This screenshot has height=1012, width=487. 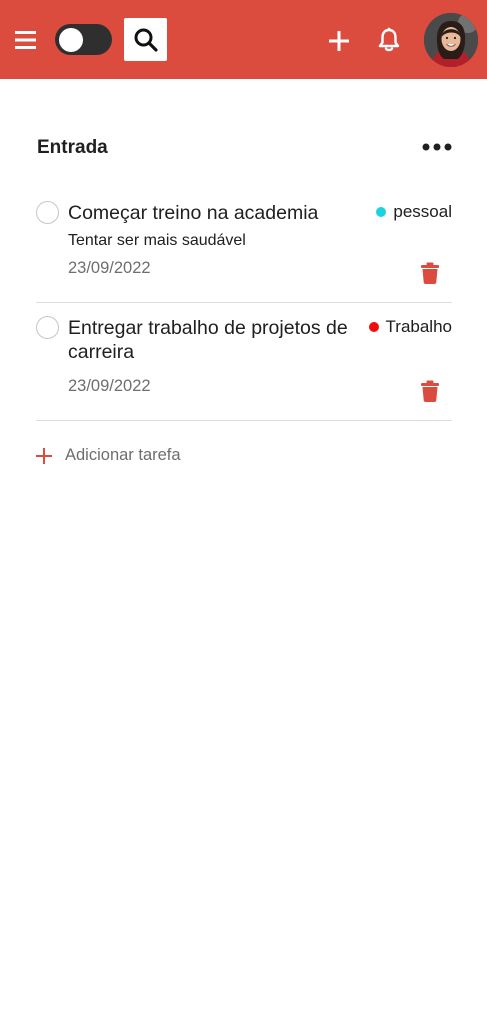 I want to click on notifications-button, so click(x=389, y=40).